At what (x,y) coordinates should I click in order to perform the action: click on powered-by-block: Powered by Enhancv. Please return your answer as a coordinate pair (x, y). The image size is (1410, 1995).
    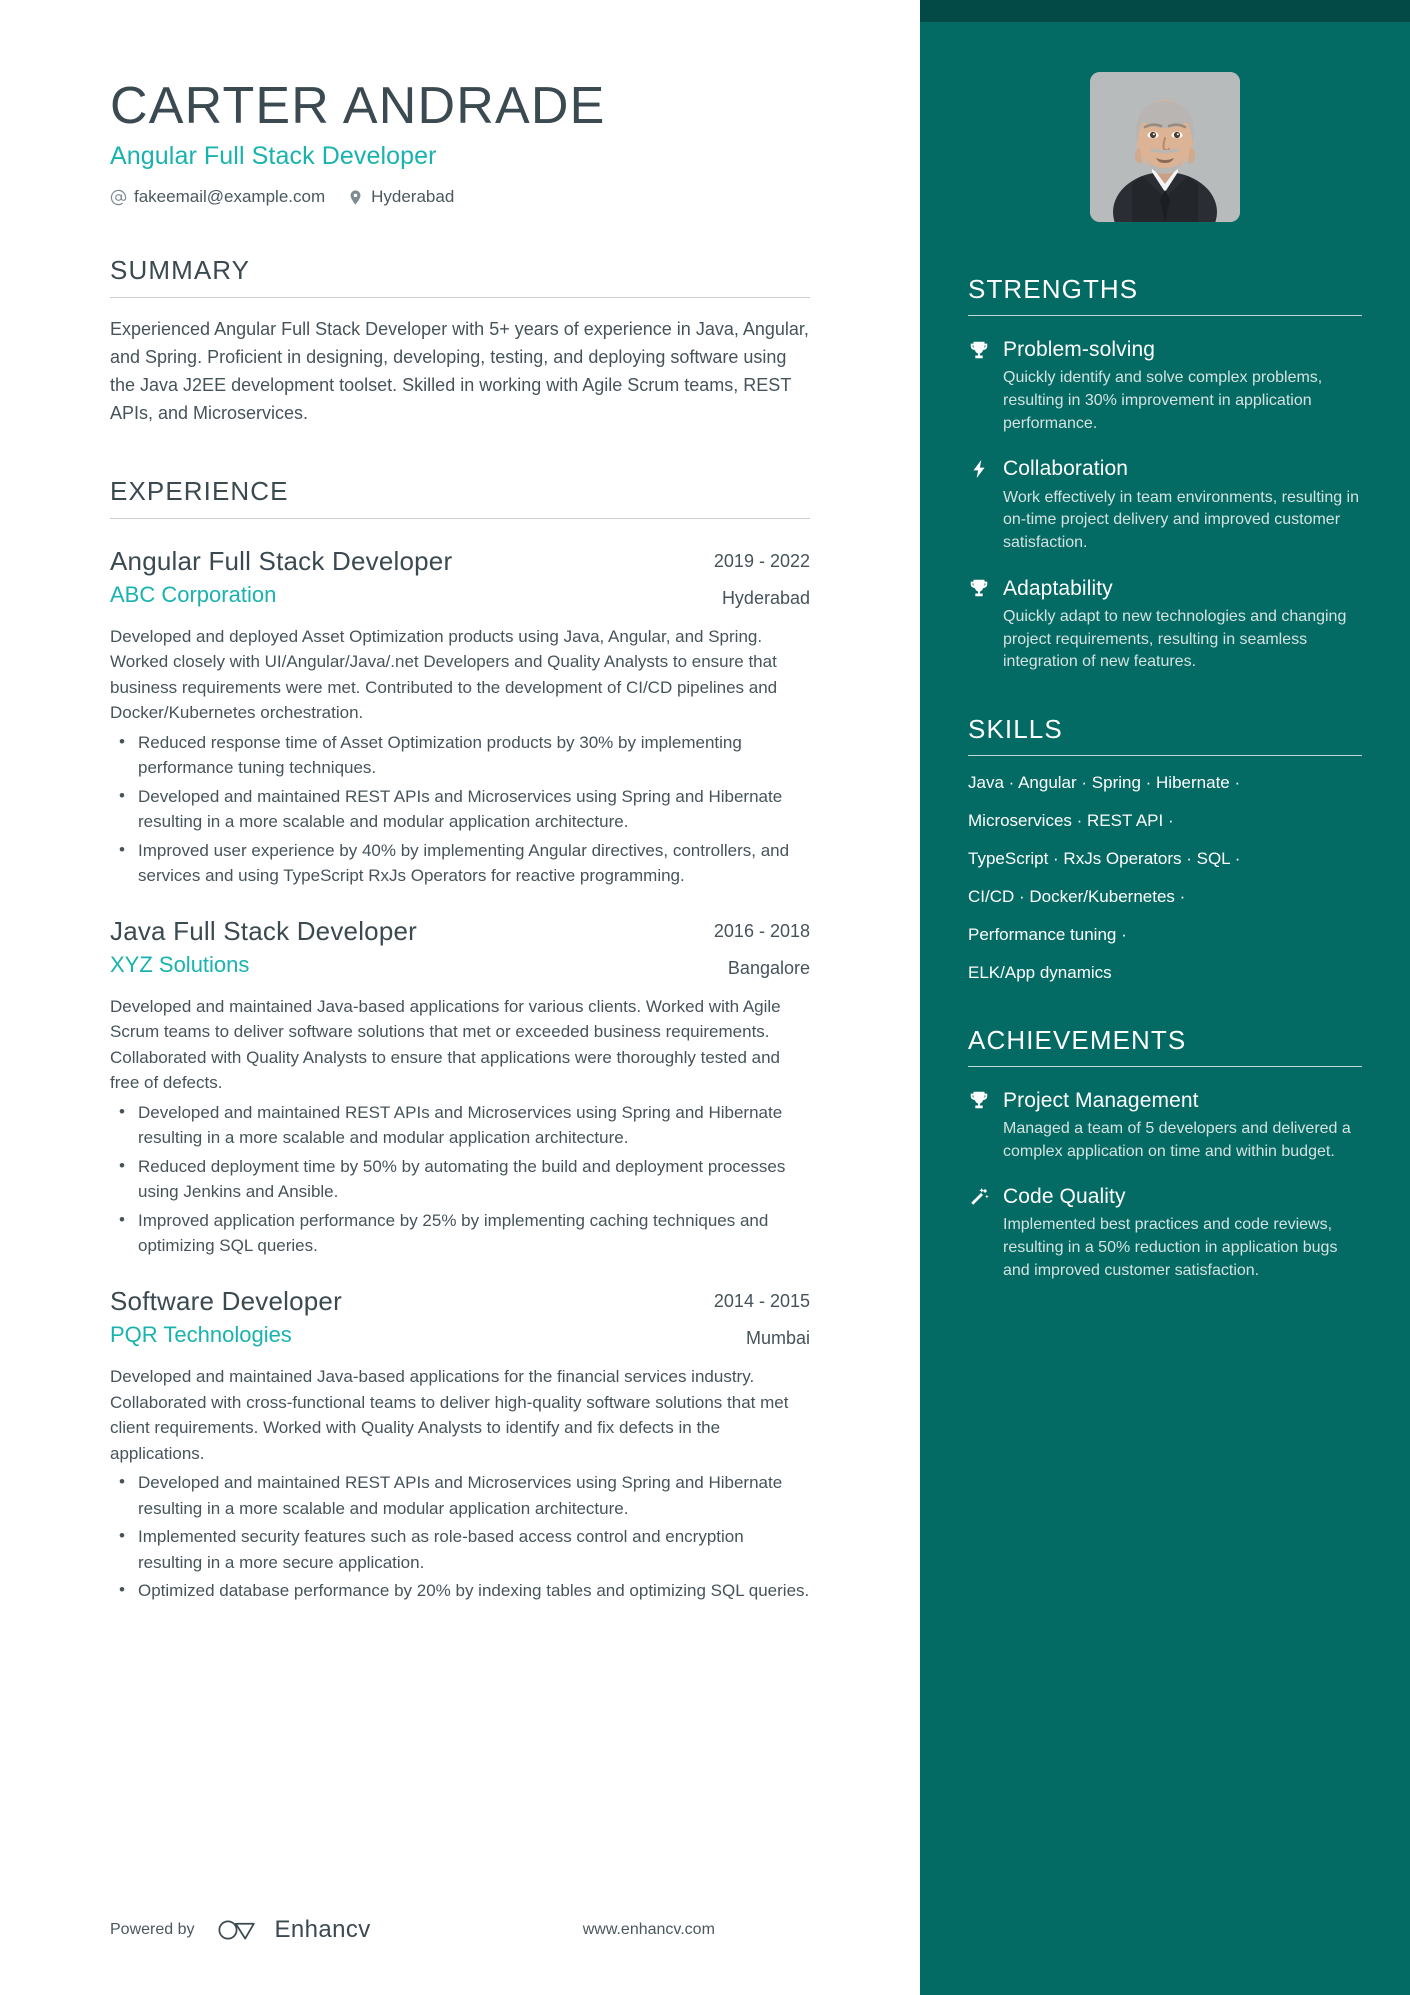
    Looking at the image, I should click on (240, 1930).